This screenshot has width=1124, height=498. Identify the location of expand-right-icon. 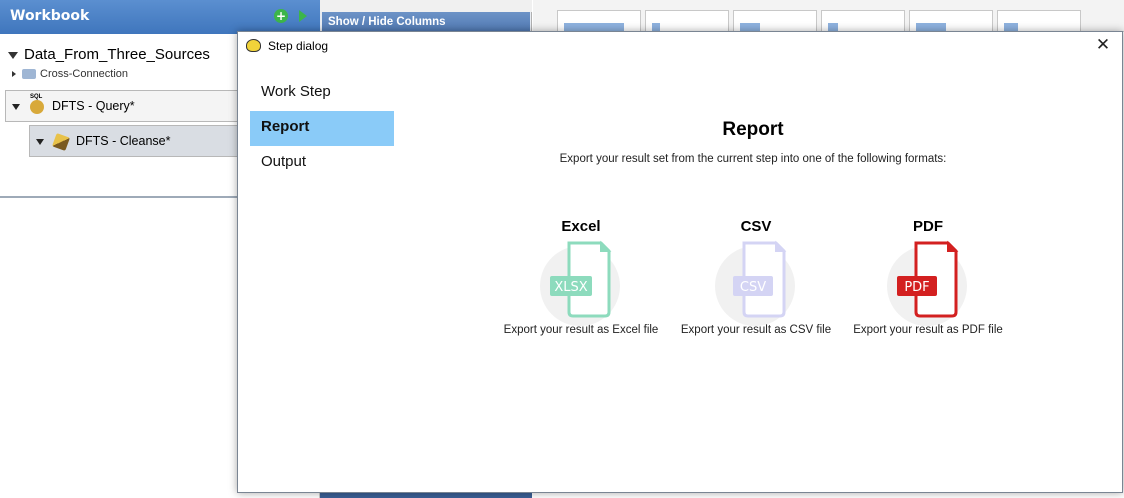
(14, 74).